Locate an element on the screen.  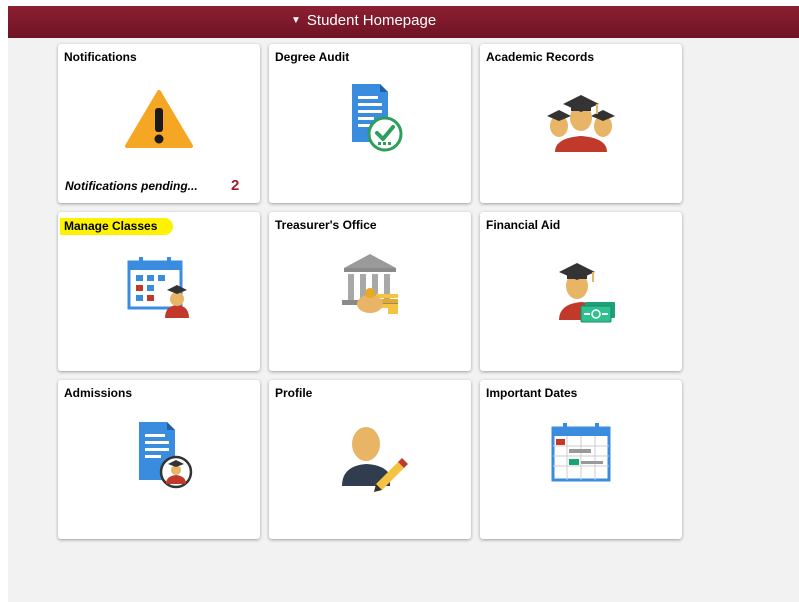
admissions-icon is located at coordinates (166, 455).